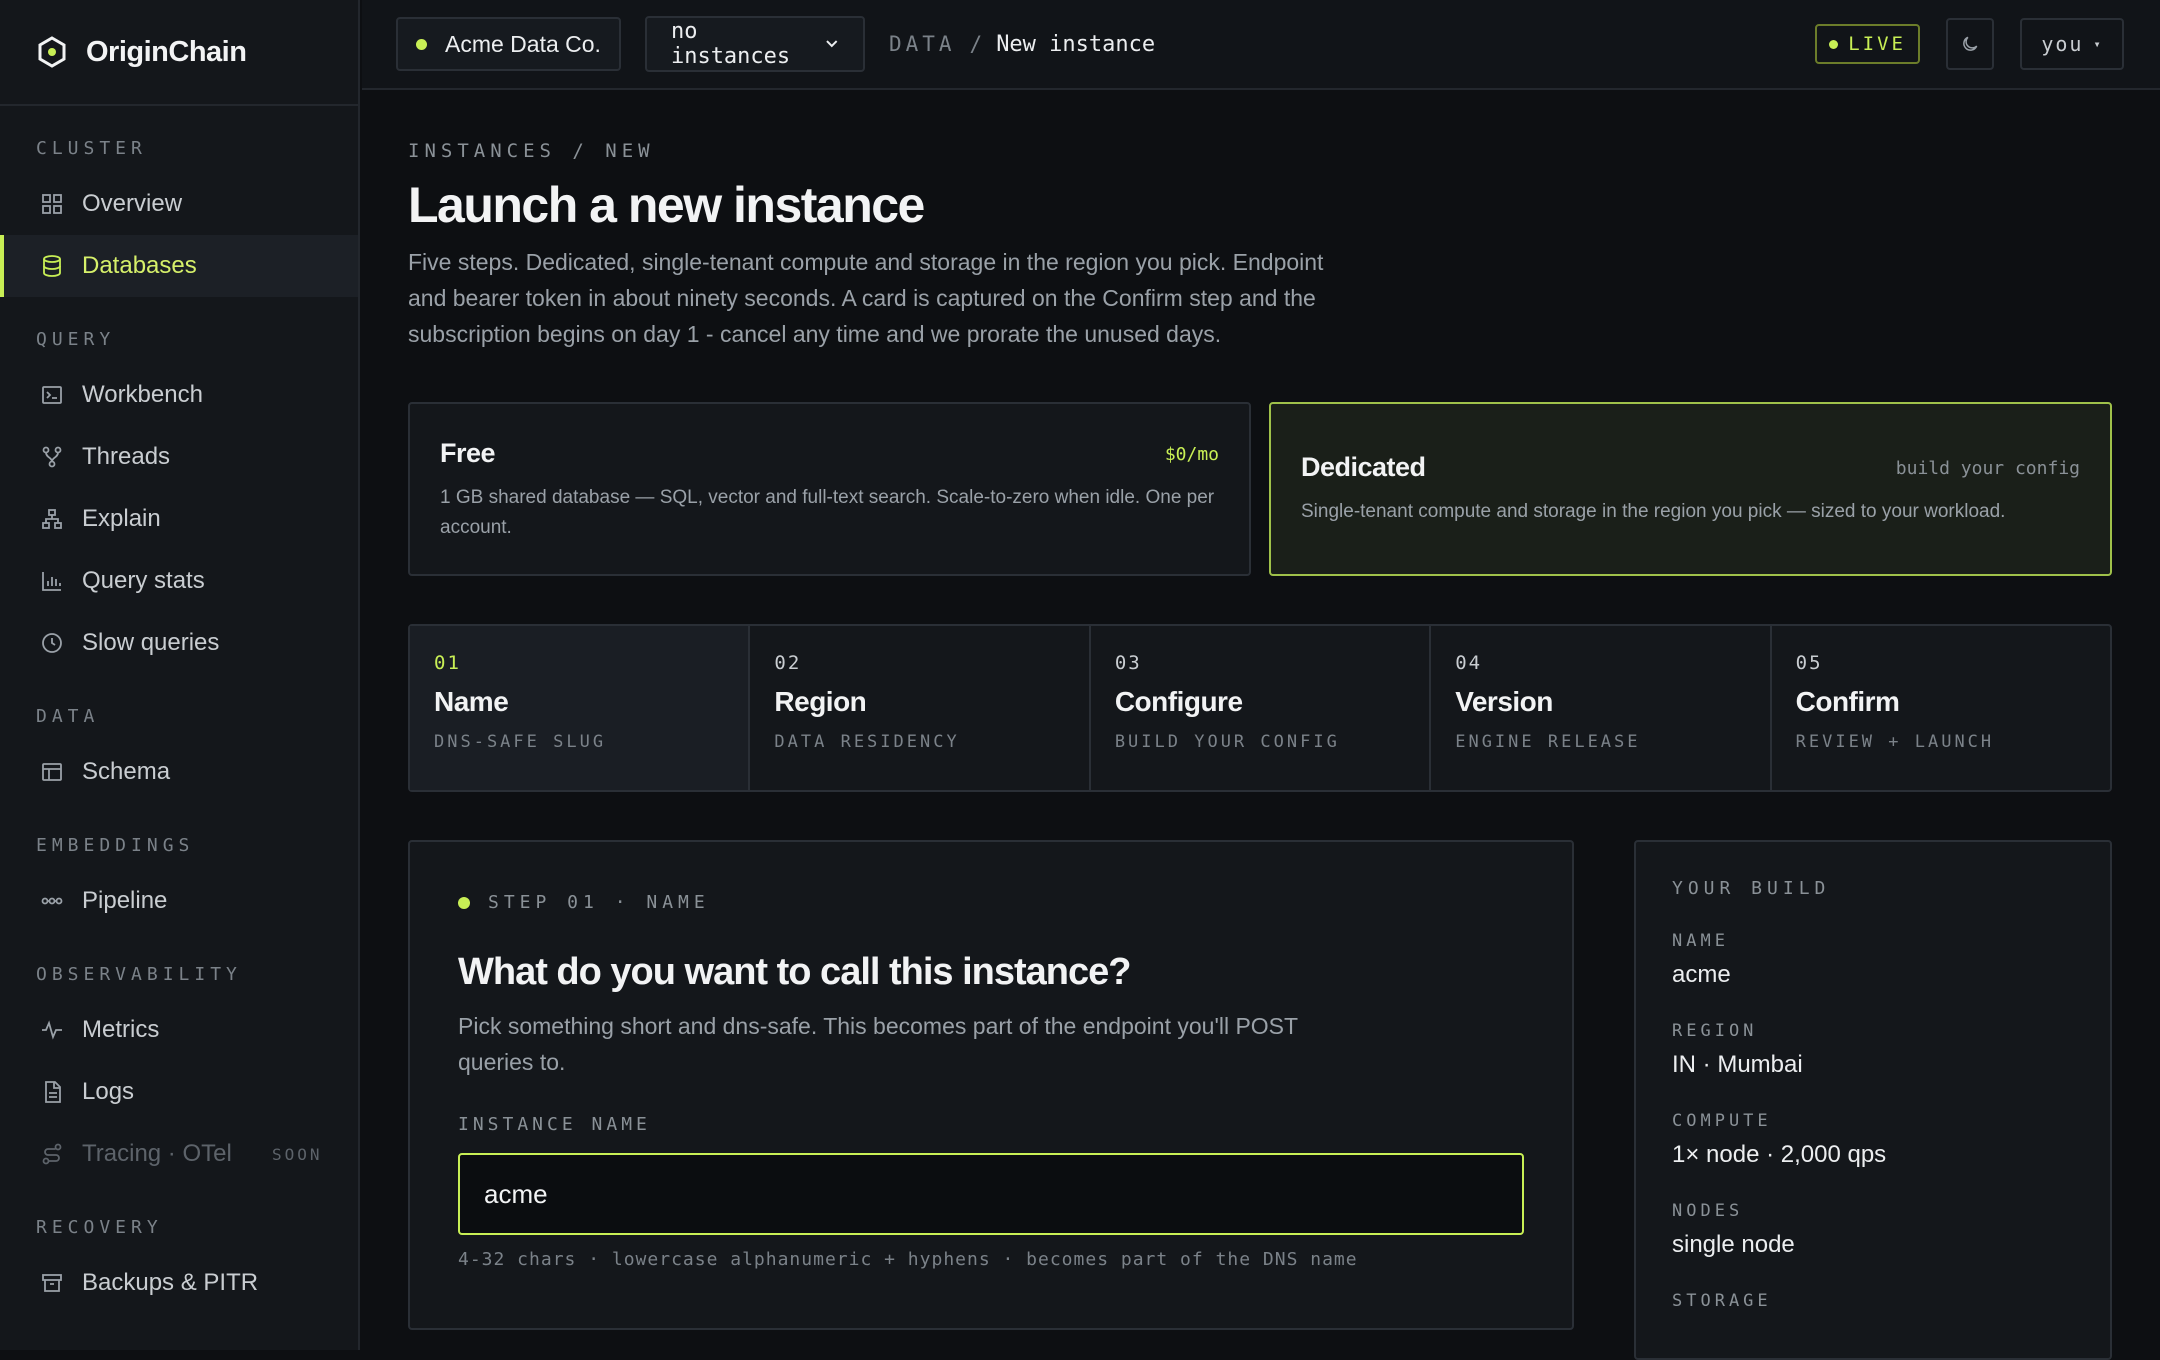  I want to click on step-number: 01, so click(447, 663).